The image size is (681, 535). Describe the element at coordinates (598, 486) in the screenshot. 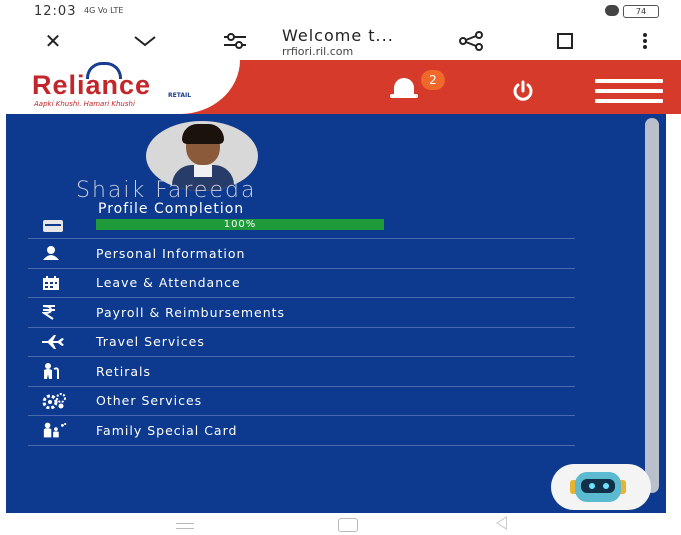

I see `robot-visor` at that location.